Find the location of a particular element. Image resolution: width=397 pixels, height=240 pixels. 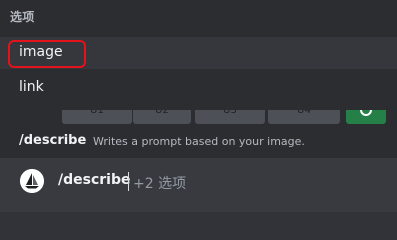

command-description: Writes a prompt based on your image. is located at coordinates (199, 141).